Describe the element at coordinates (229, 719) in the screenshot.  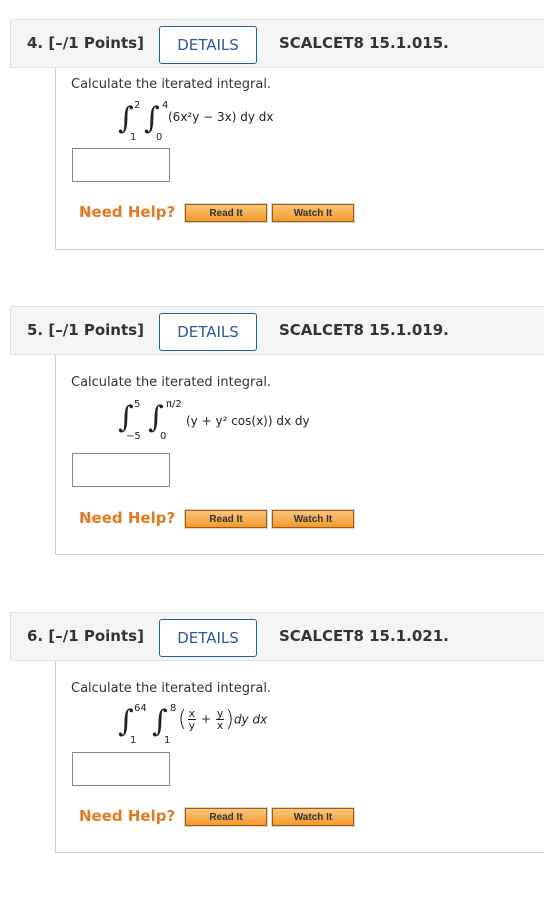
I see `close-paren: )` at that location.